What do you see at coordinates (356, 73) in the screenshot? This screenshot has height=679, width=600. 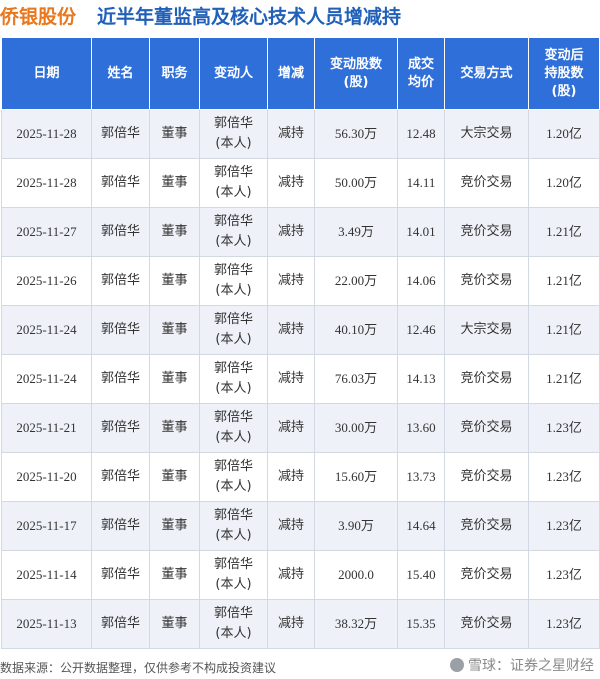 I see `col-header-shares: 变动股数 (股)` at bounding box center [356, 73].